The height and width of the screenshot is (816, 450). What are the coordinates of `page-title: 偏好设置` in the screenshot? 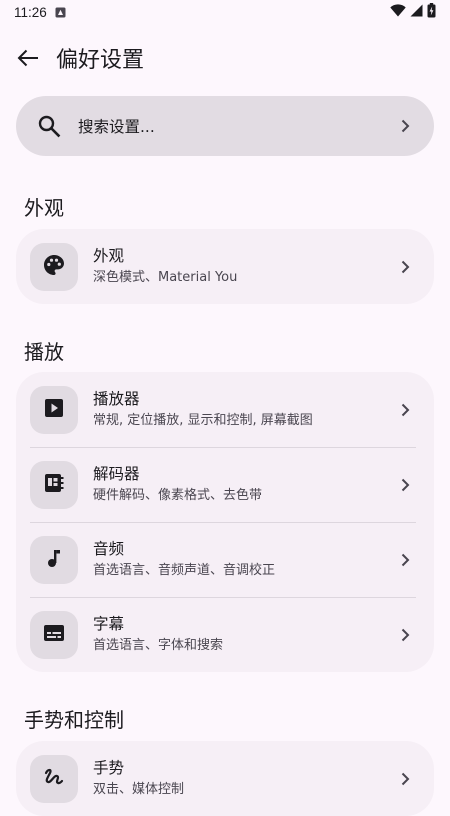 It's located at (100, 60).